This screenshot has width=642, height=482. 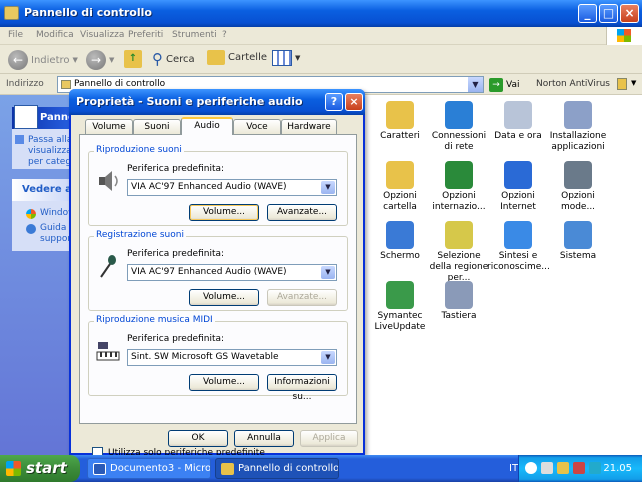 I want to click on control-panel-icon, so click(x=227, y=469).